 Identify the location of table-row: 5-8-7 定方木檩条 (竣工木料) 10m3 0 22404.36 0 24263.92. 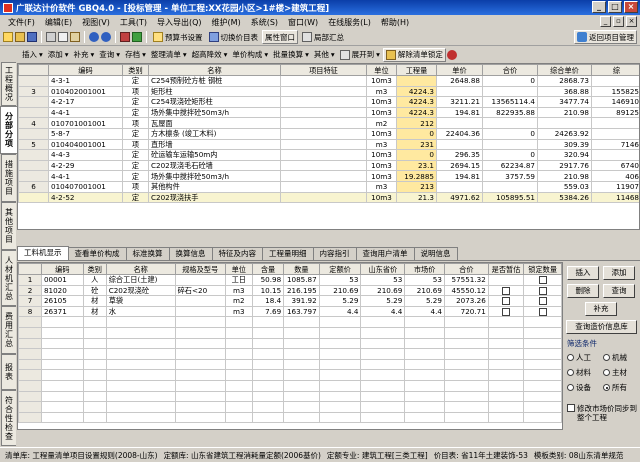
(328, 133).